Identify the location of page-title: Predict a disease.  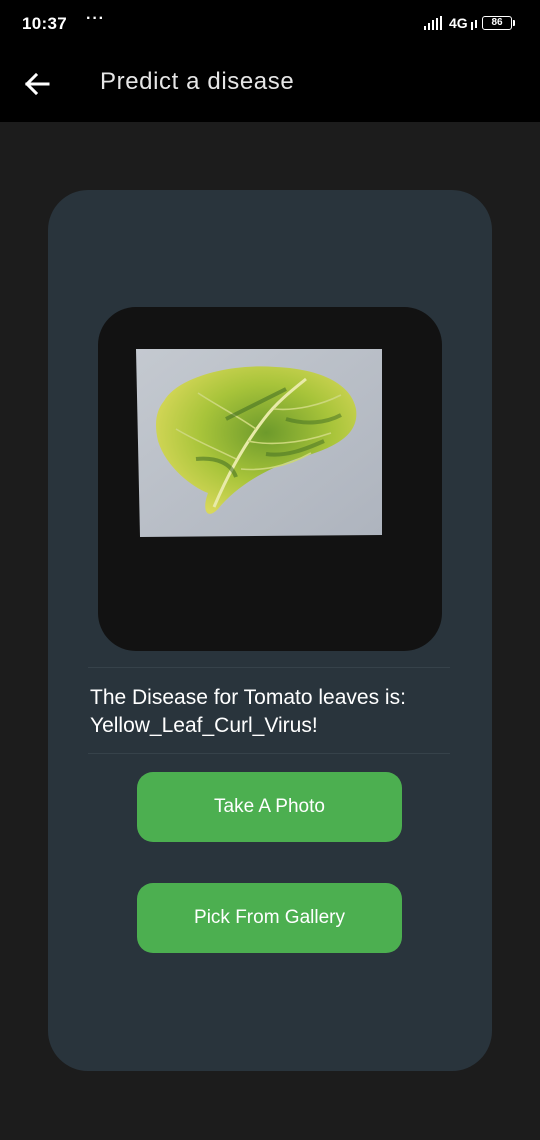
(197, 81).